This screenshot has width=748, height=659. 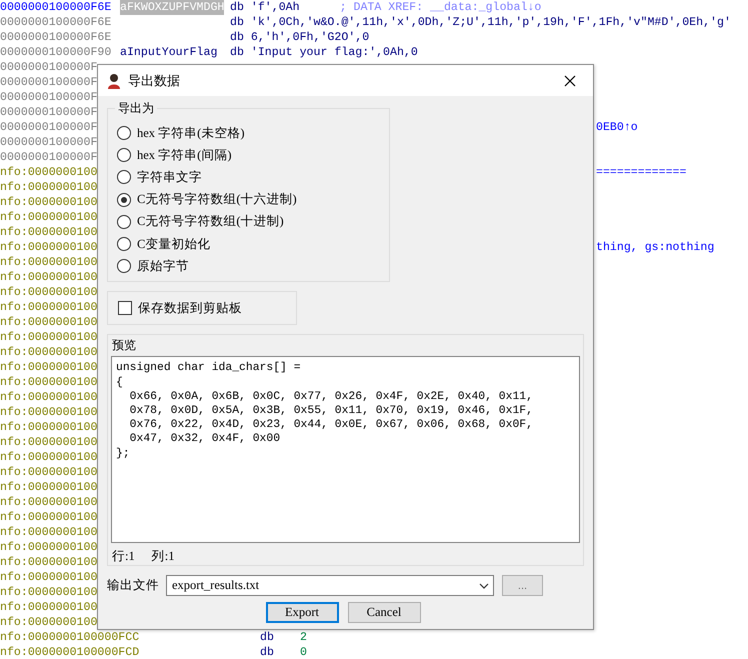 I want to click on clipboard-option: 保存数据到剪贴板, so click(x=202, y=308).